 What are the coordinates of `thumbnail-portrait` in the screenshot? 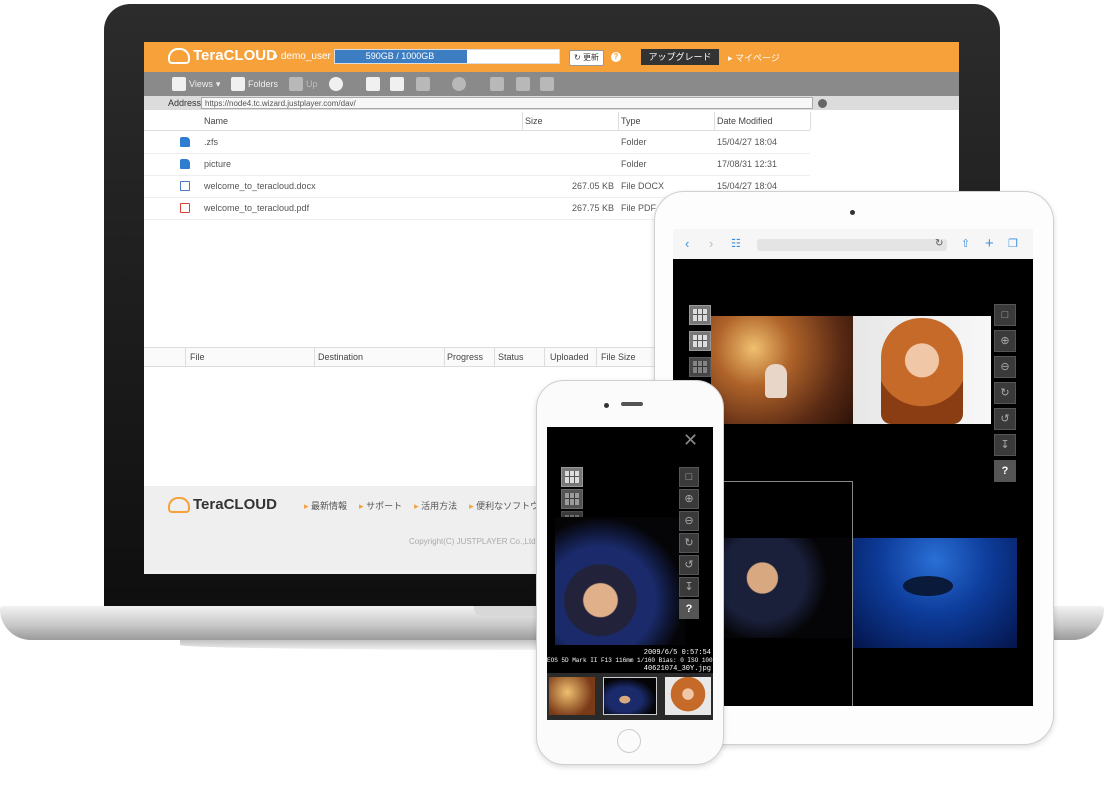 It's located at (688, 696).